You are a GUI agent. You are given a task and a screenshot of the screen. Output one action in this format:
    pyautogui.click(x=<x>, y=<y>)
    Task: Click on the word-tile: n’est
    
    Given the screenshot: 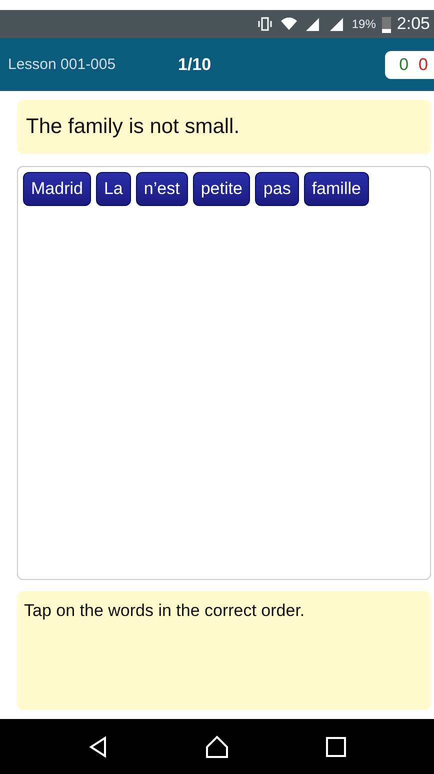 What is the action you would take?
    pyautogui.click(x=162, y=189)
    